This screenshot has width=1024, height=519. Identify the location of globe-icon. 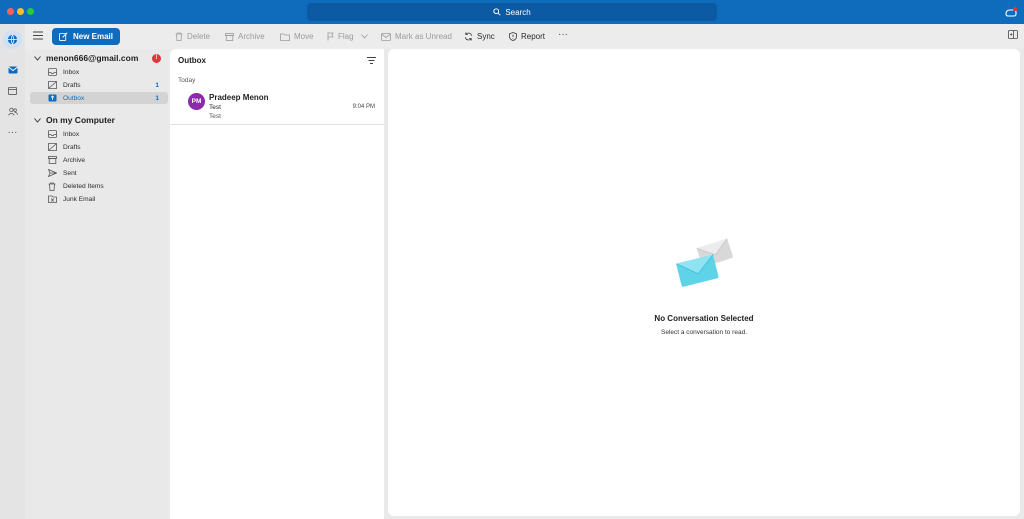
(12, 39).